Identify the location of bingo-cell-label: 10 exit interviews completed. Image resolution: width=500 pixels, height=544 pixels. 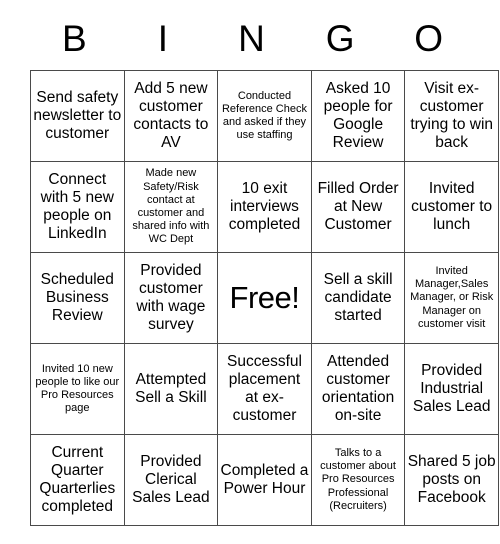
(264, 206).